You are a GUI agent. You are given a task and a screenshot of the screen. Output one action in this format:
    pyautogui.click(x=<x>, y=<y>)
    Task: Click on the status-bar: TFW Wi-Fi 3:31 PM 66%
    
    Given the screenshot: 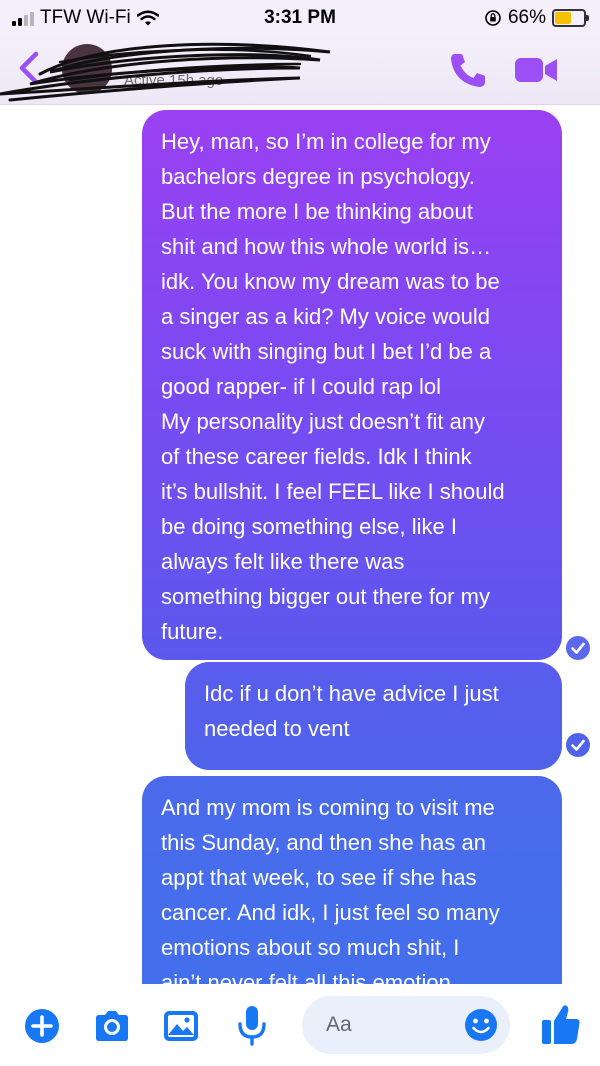 What is the action you would take?
    pyautogui.click(x=300, y=17)
    